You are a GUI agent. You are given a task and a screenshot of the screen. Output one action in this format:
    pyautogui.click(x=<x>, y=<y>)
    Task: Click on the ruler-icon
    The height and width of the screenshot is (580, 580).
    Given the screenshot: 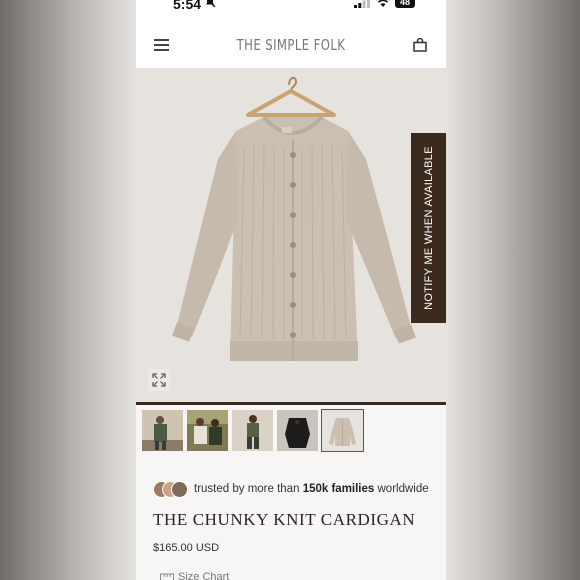 What is the action you would take?
    pyautogui.click(x=167, y=576)
    